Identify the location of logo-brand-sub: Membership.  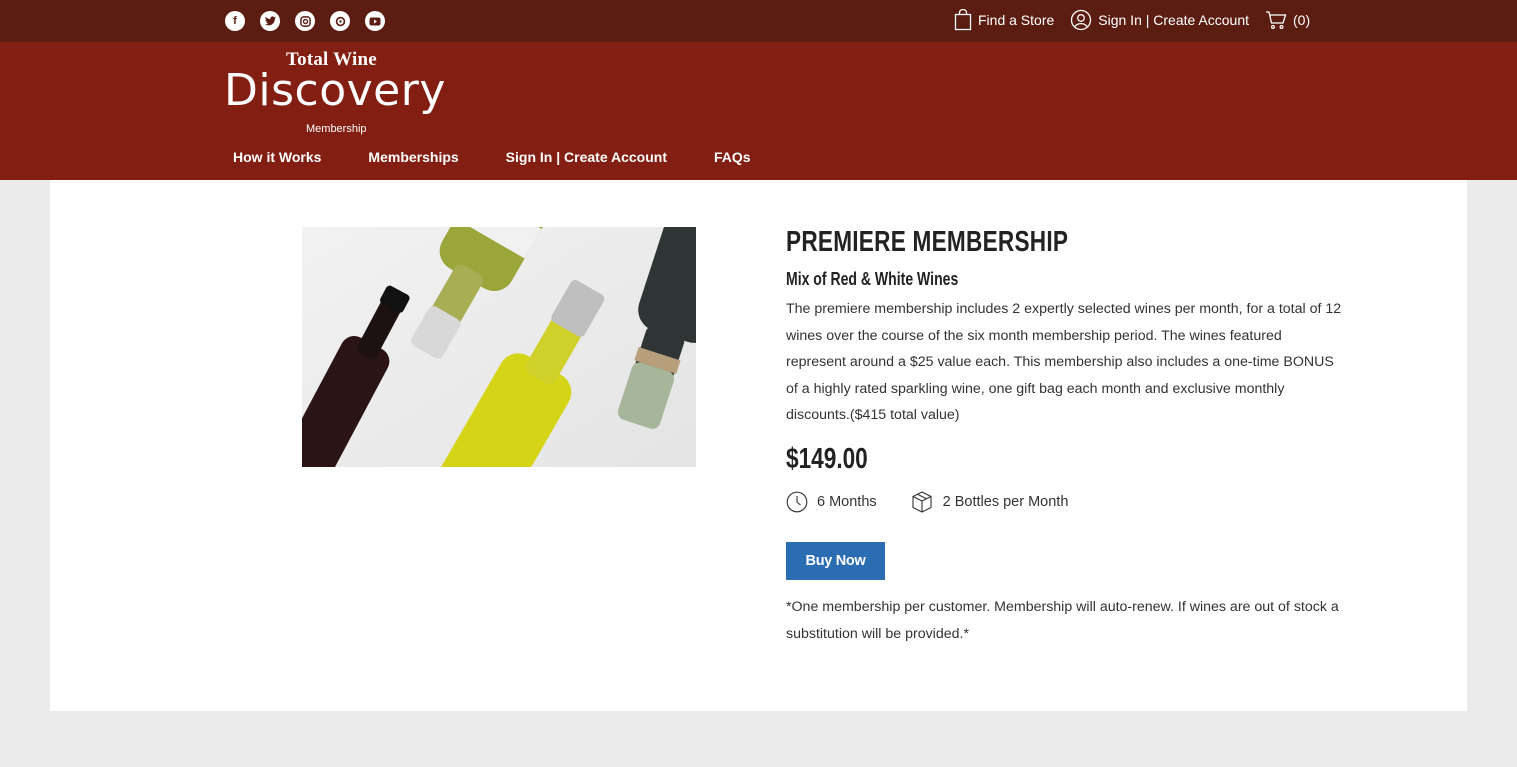
(336, 129).